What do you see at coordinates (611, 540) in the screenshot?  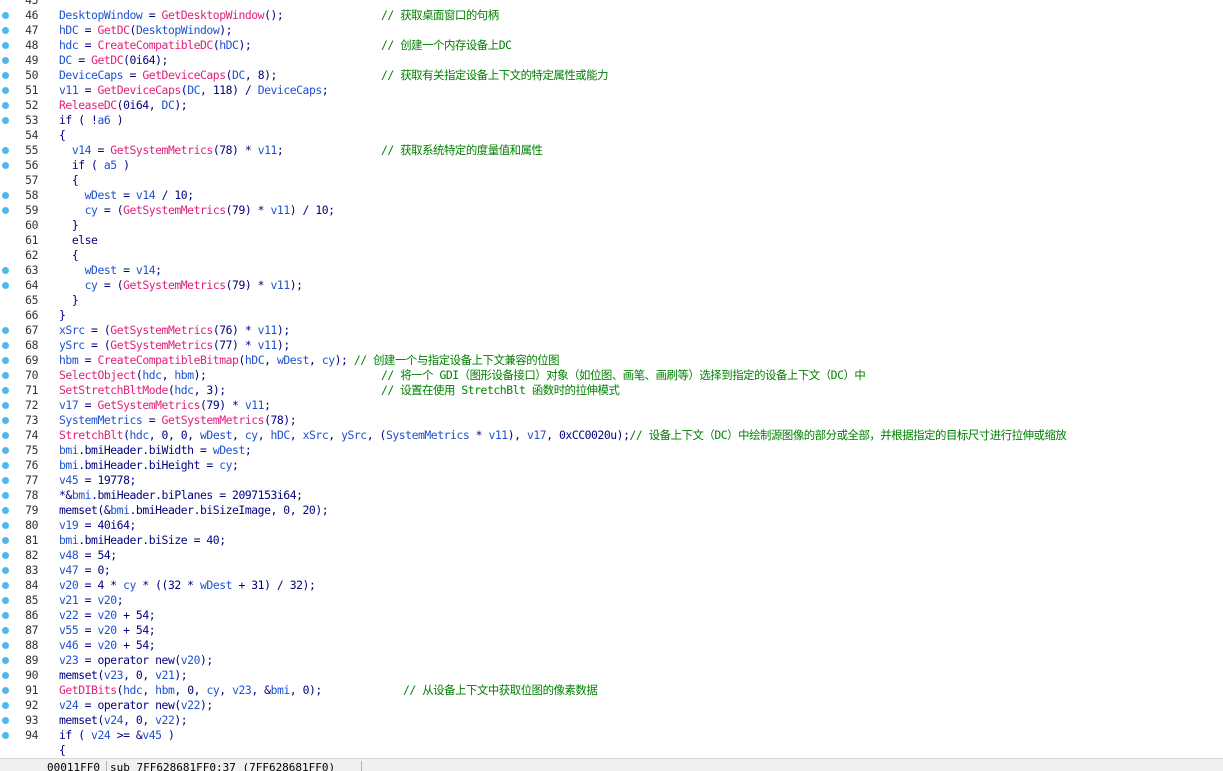 I see `code-line: 81 bmi.bmiHeader.biSize = 40;` at bounding box center [611, 540].